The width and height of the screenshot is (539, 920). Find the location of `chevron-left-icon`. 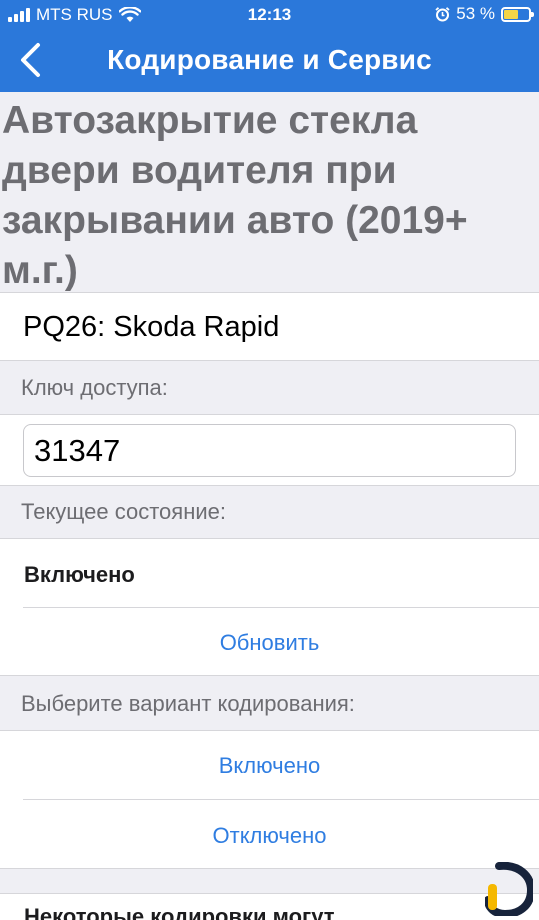

chevron-left-icon is located at coordinates (30, 60).